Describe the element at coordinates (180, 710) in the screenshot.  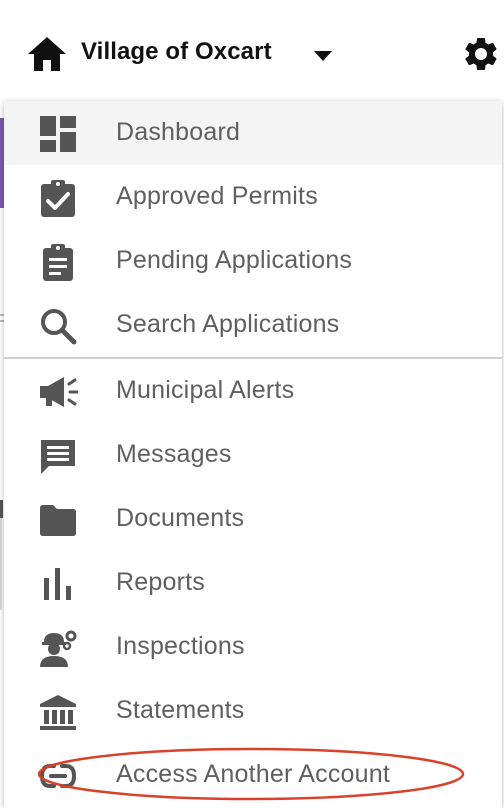
I see `menu-item-label: Statements` at that location.